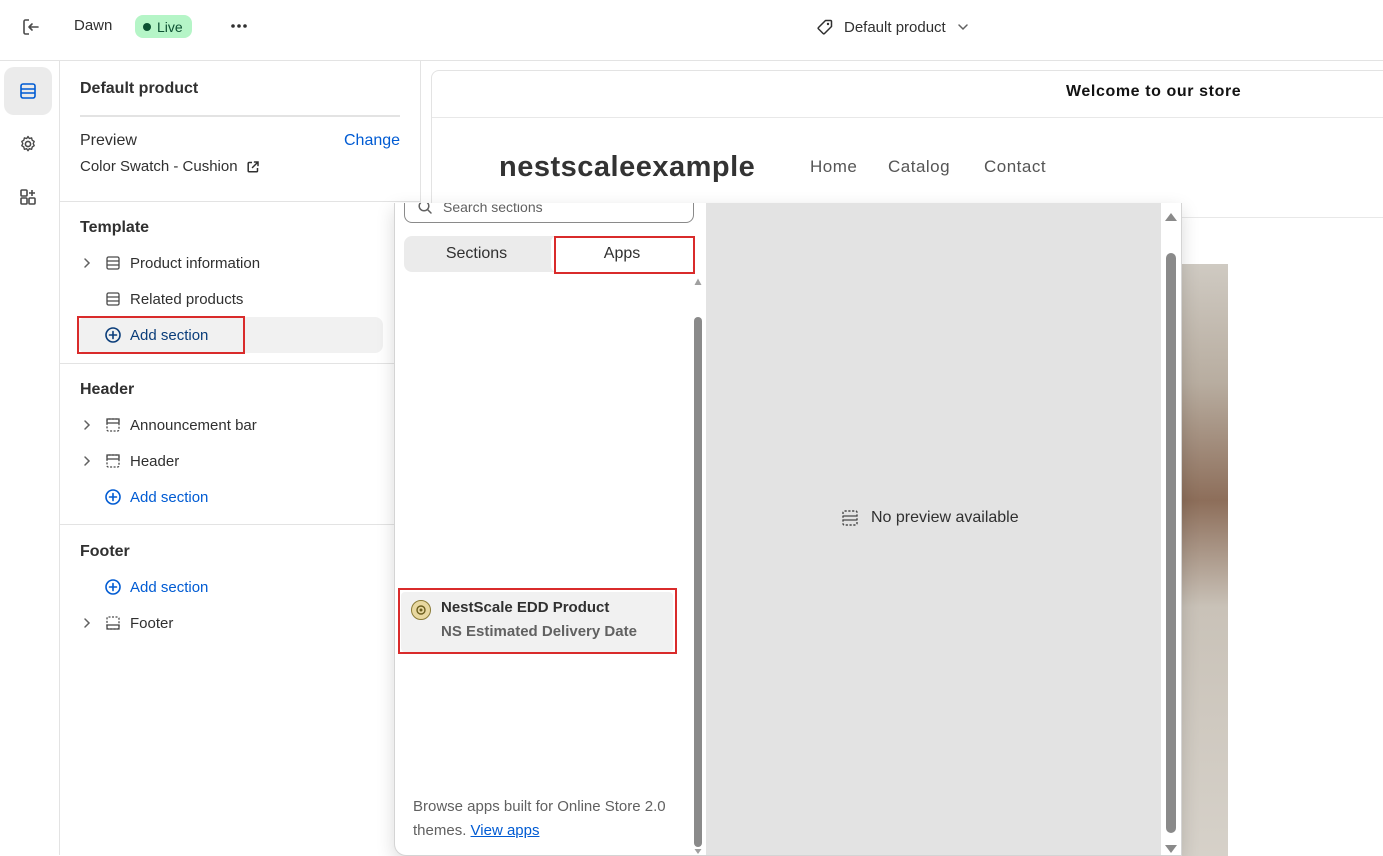 The image size is (1383, 856). Describe the element at coordinates (919, 167) in the screenshot. I see `nav-catalog: Catalog` at that location.